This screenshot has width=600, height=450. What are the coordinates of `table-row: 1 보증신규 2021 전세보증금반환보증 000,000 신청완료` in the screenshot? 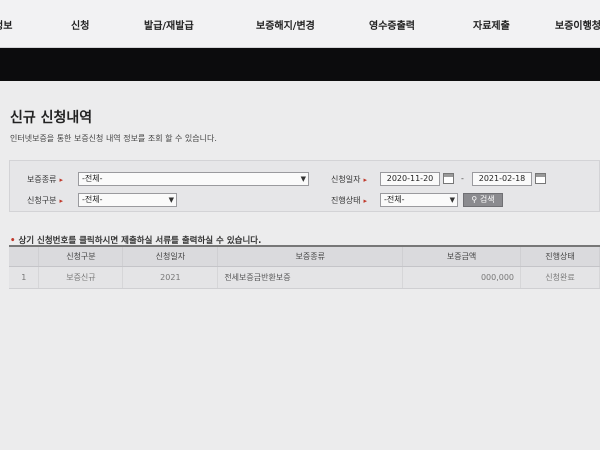 It's located at (304, 277).